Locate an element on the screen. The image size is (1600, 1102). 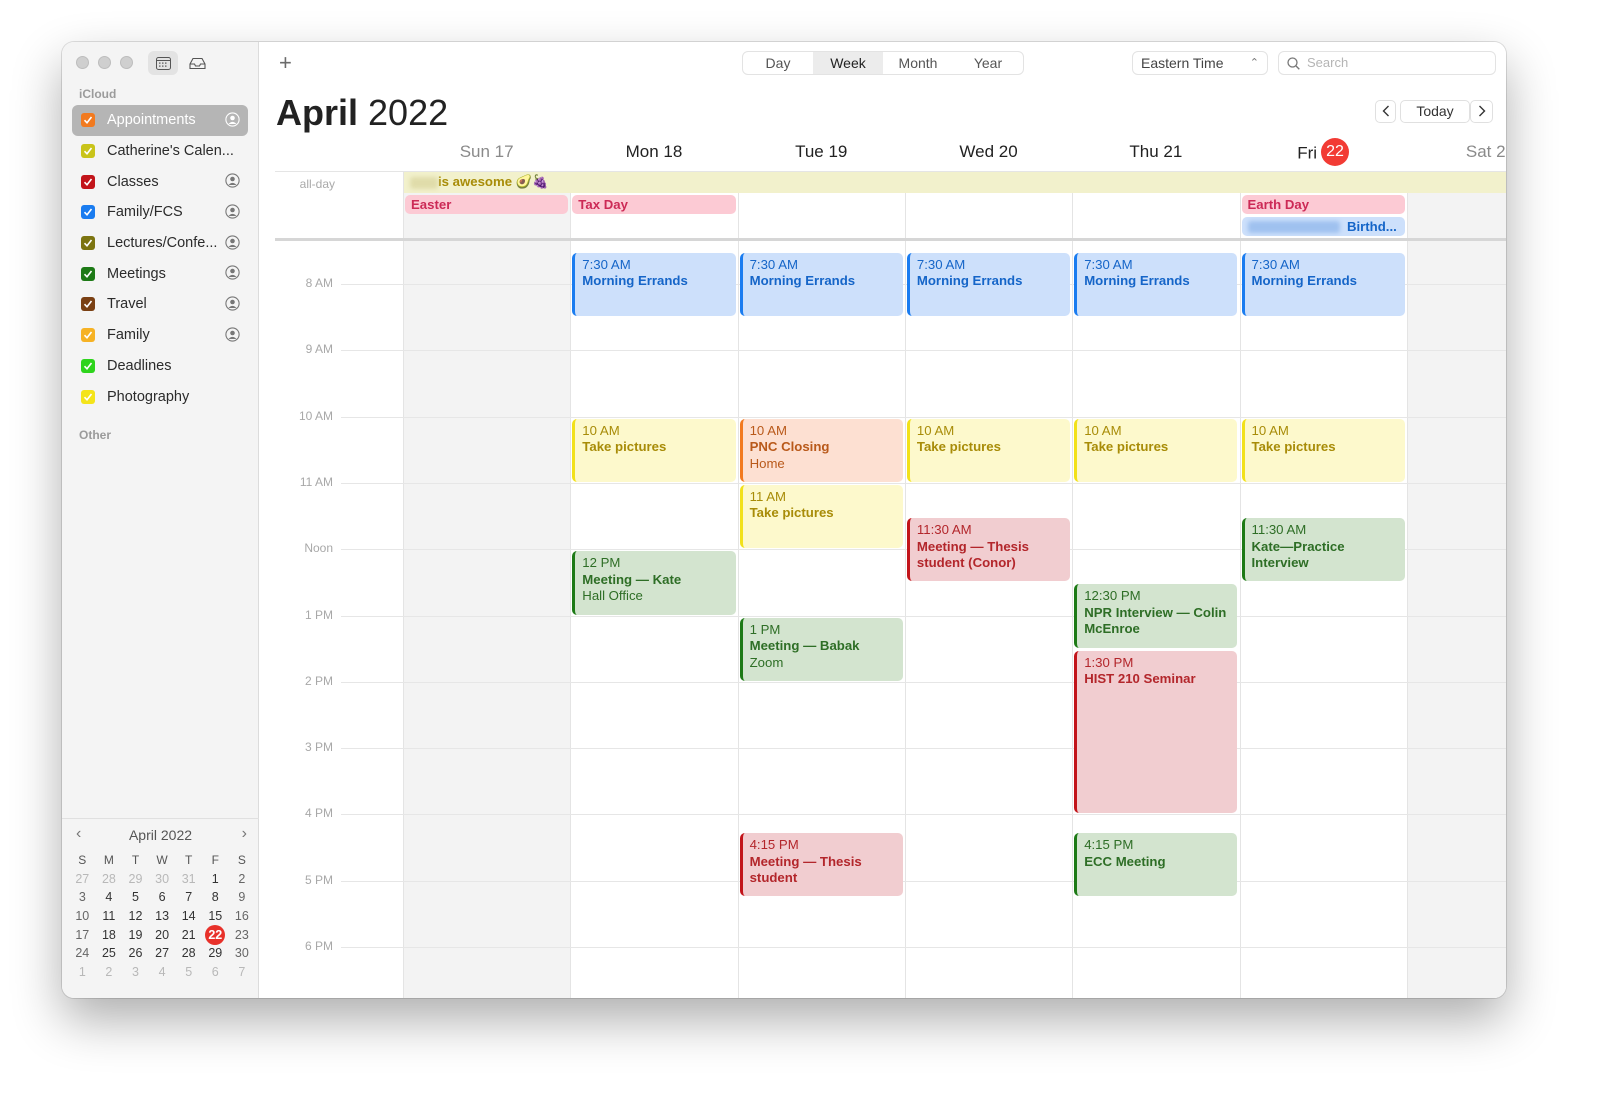
mini-day: 18 is located at coordinates (109, 935).